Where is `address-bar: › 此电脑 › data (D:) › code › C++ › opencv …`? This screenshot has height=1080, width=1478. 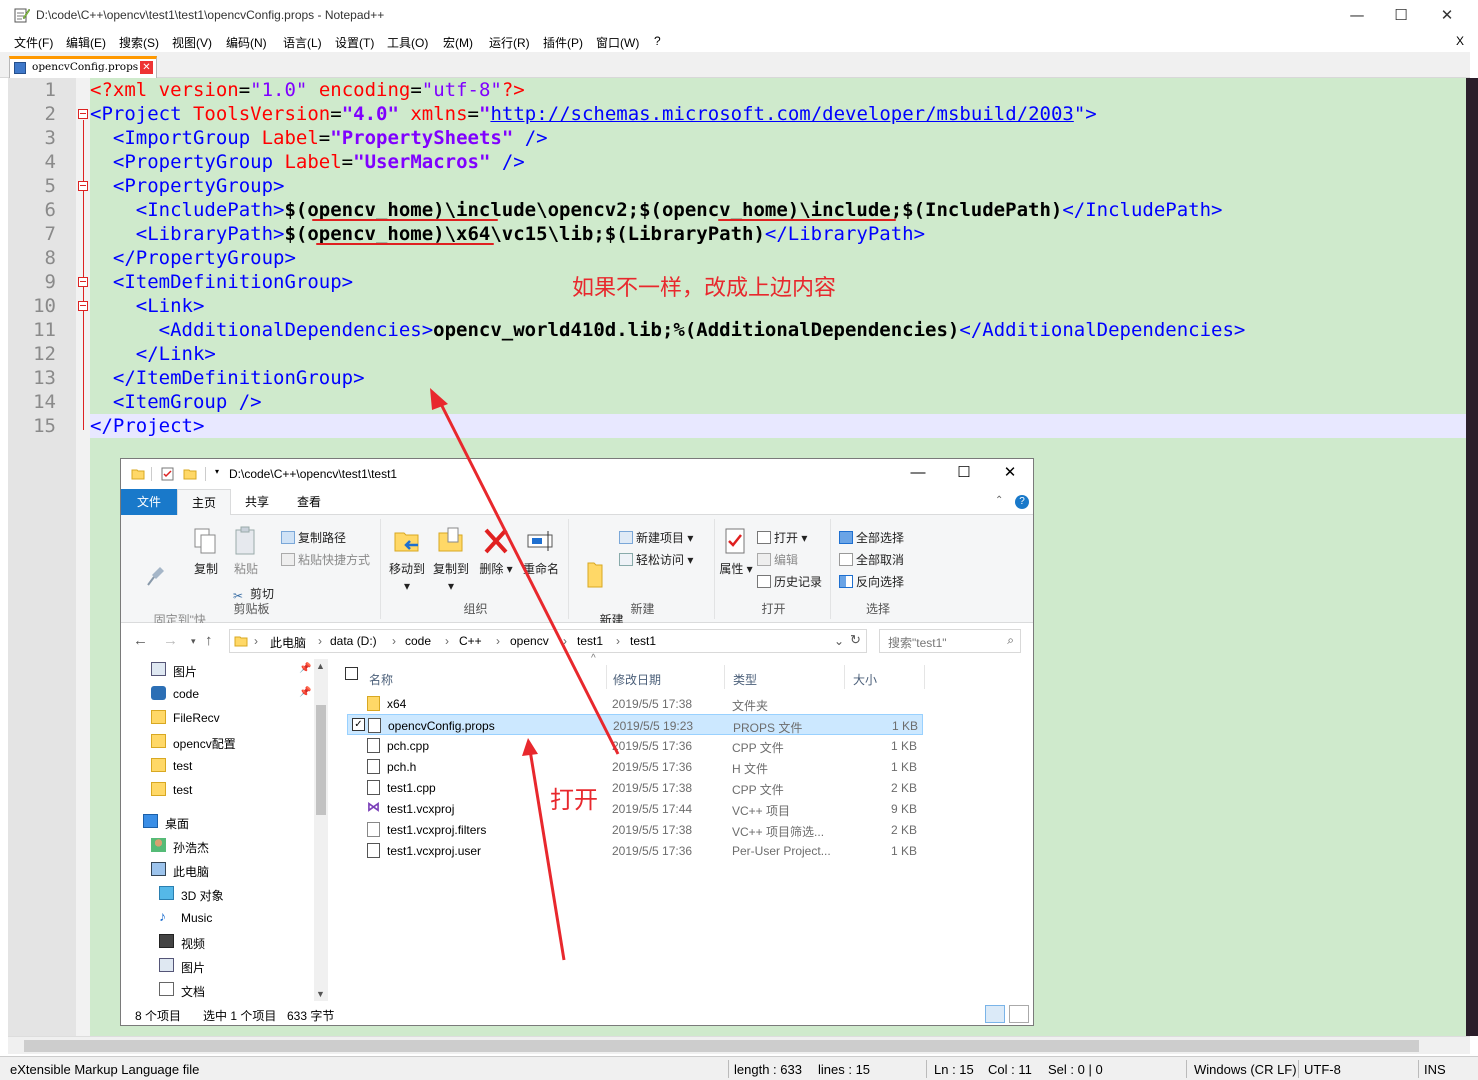
address-bar: › 此电脑 › data (D:) › code › C++ › opencv … is located at coordinates (548, 641).